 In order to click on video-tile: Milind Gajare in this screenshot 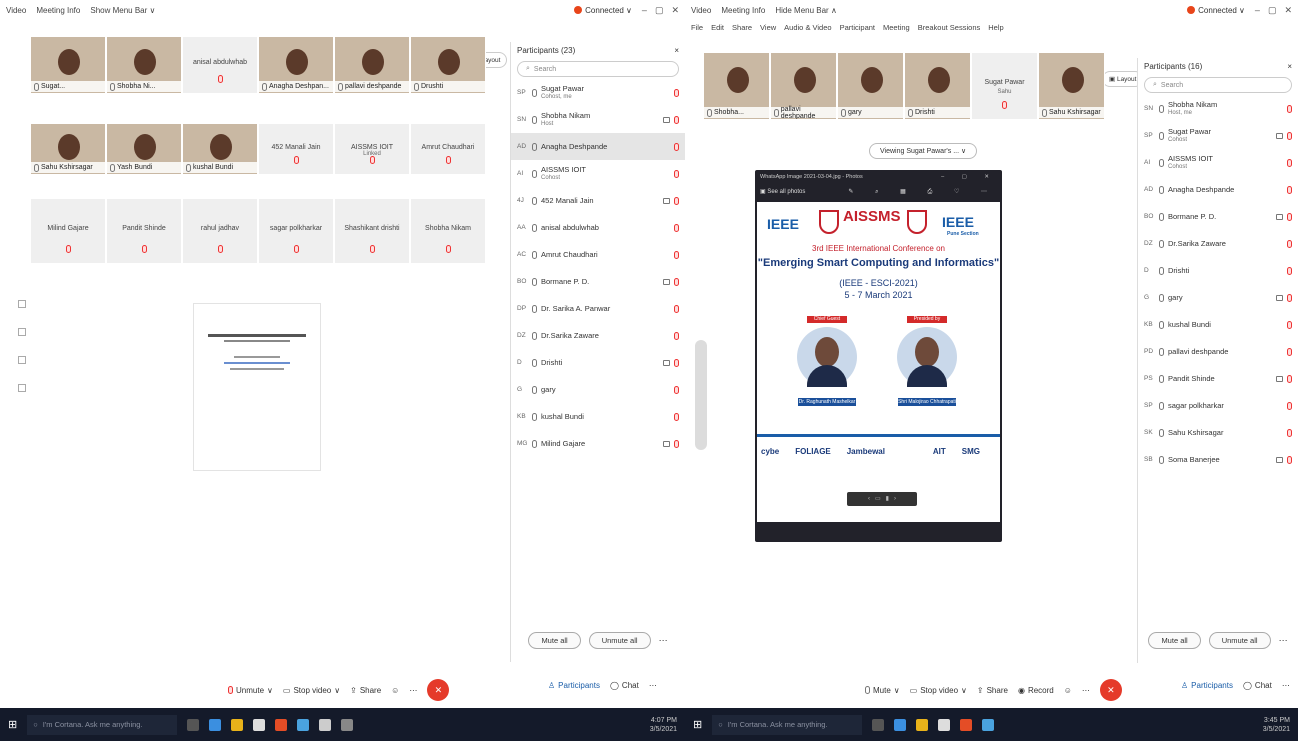, I will do `click(68, 231)`.